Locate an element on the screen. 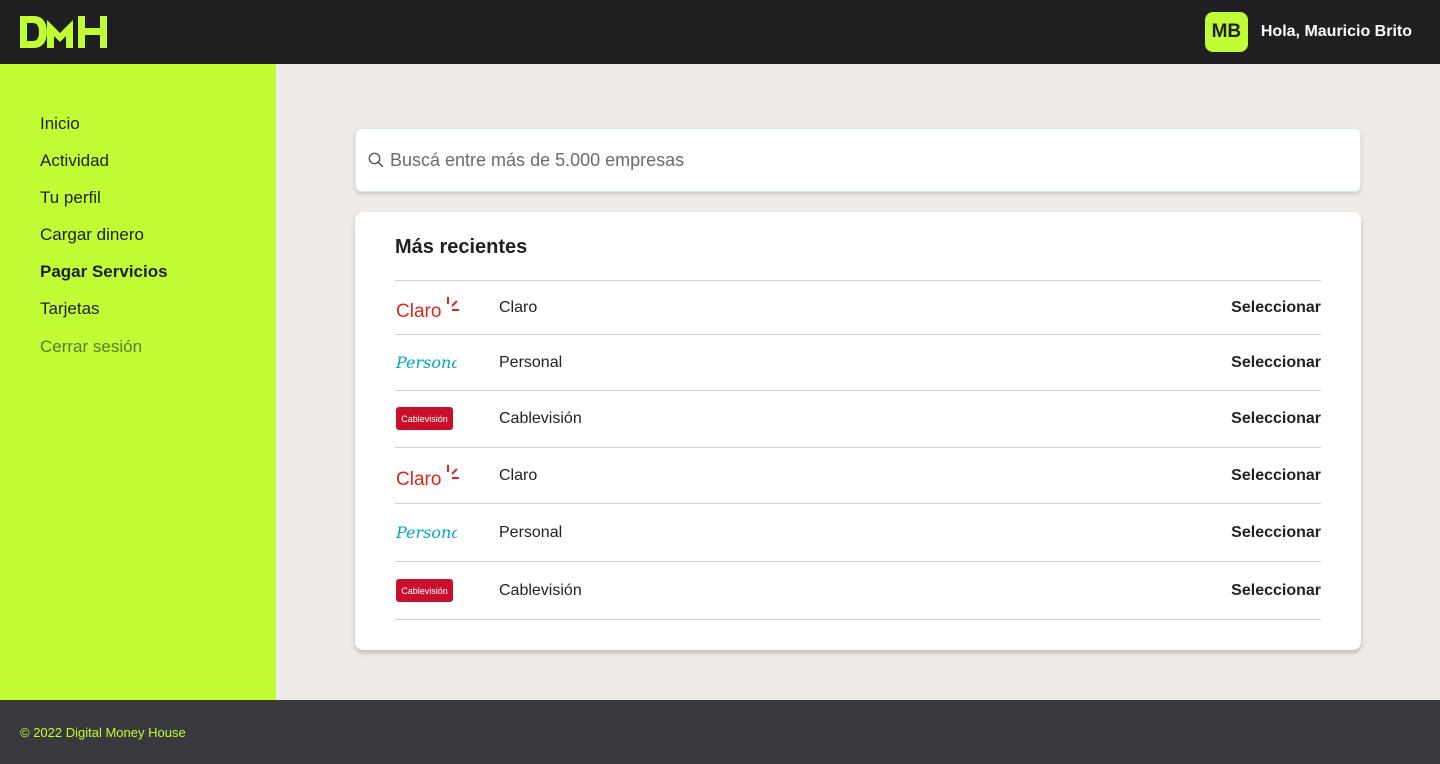 This screenshot has height=764, width=1440. copyright-text: © 2022 Digital Money House is located at coordinates (103, 732).